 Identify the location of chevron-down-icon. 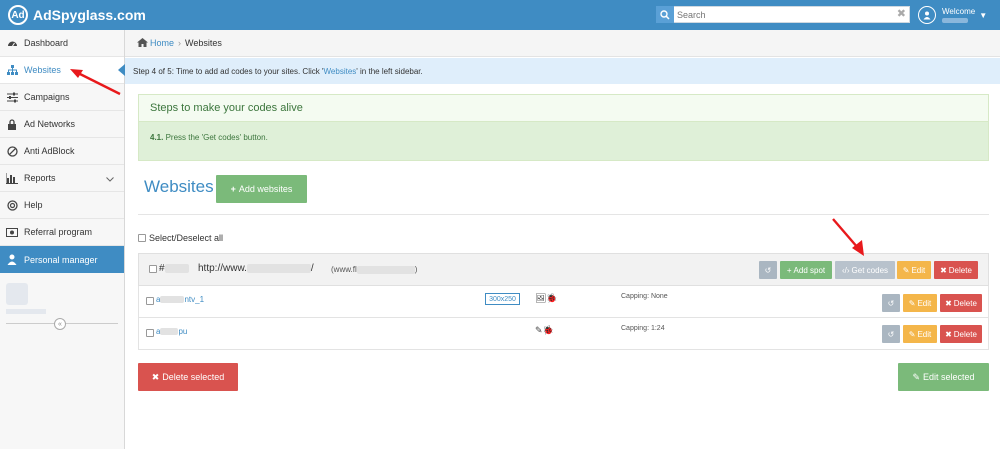
(110, 179).